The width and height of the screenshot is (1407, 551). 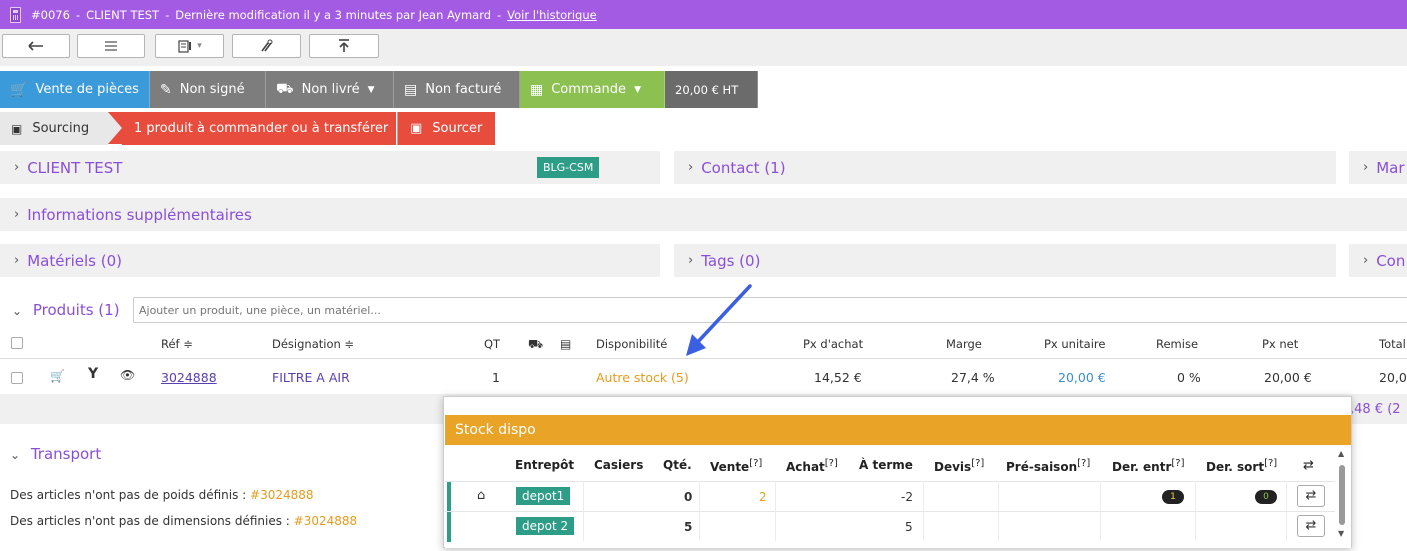 What do you see at coordinates (812, 466) in the screenshot?
I see `col-purchase: Achat[?]` at bounding box center [812, 466].